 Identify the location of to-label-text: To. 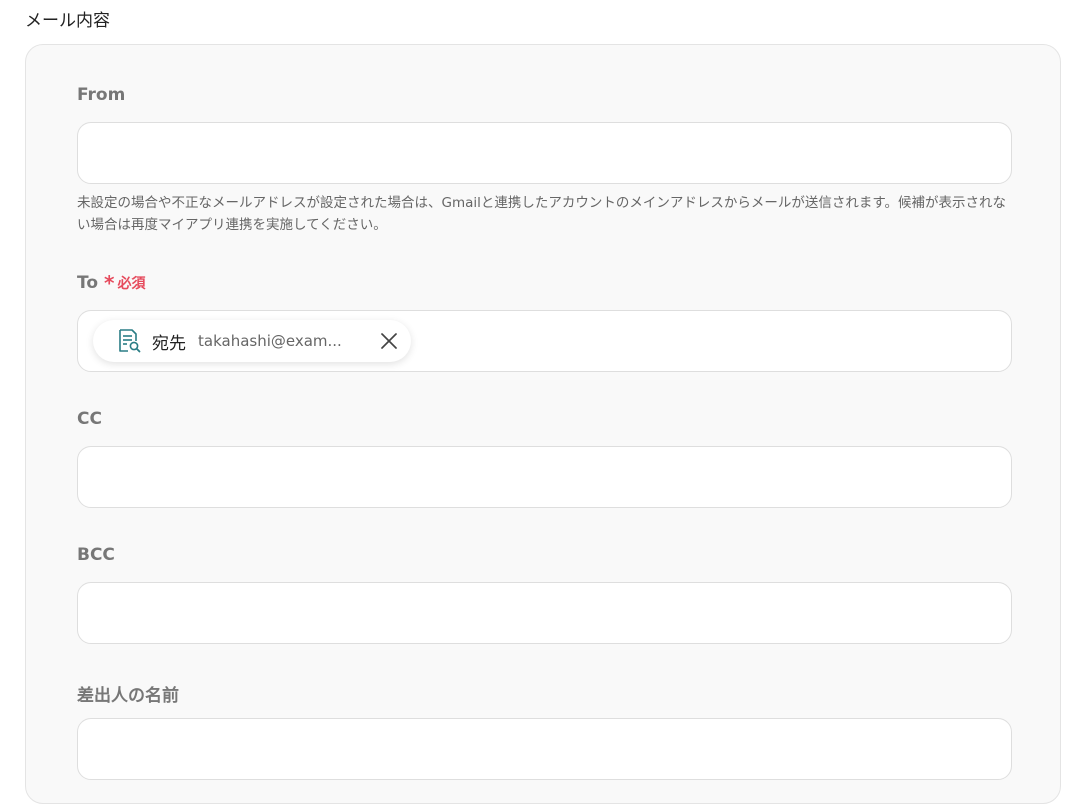
(88, 283).